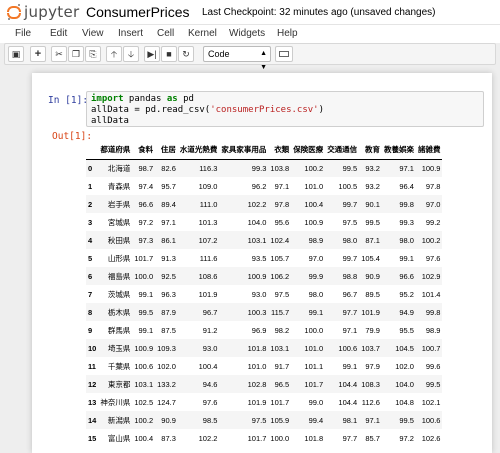  What do you see at coordinates (93, 54) in the screenshot?
I see `paste-icon: ⎘` at bounding box center [93, 54].